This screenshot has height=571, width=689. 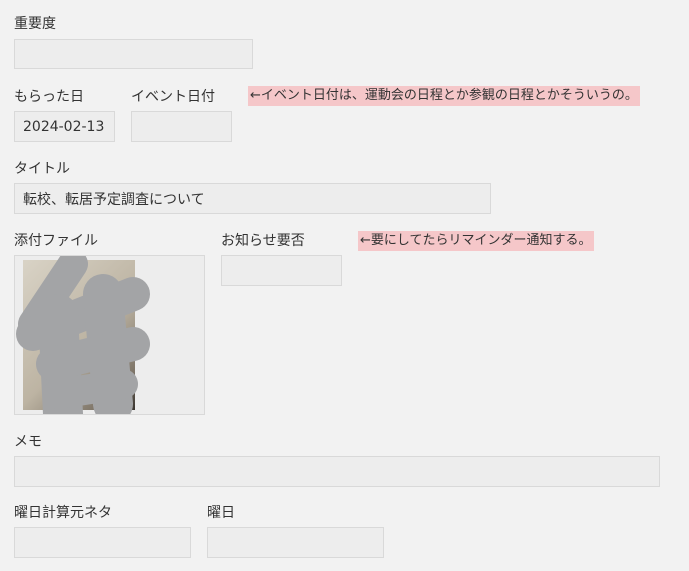 I want to click on attachment-label: 添付ファイル, so click(x=56, y=241).